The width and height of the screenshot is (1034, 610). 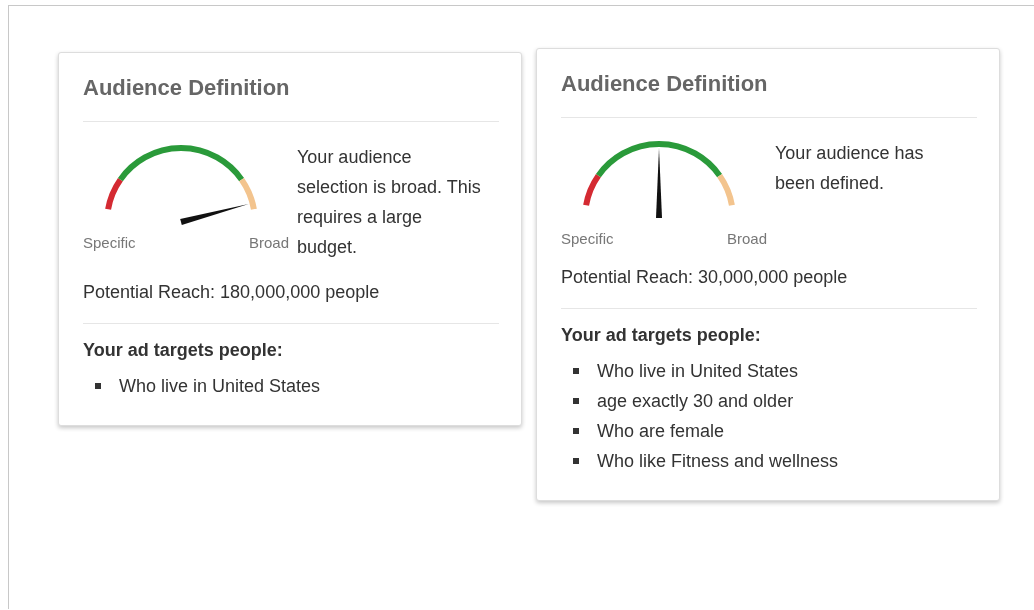 I want to click on target-item: Who like Fitness and wellness, so click(x=718, y=462).